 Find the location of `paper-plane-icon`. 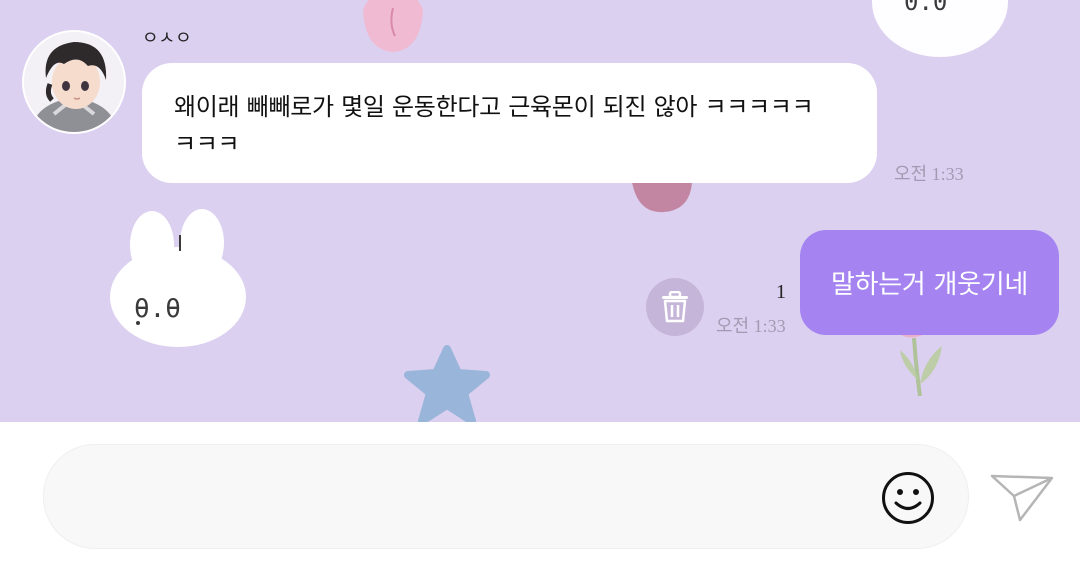

paper-plane-icon is located at coordinates (1022, 498).